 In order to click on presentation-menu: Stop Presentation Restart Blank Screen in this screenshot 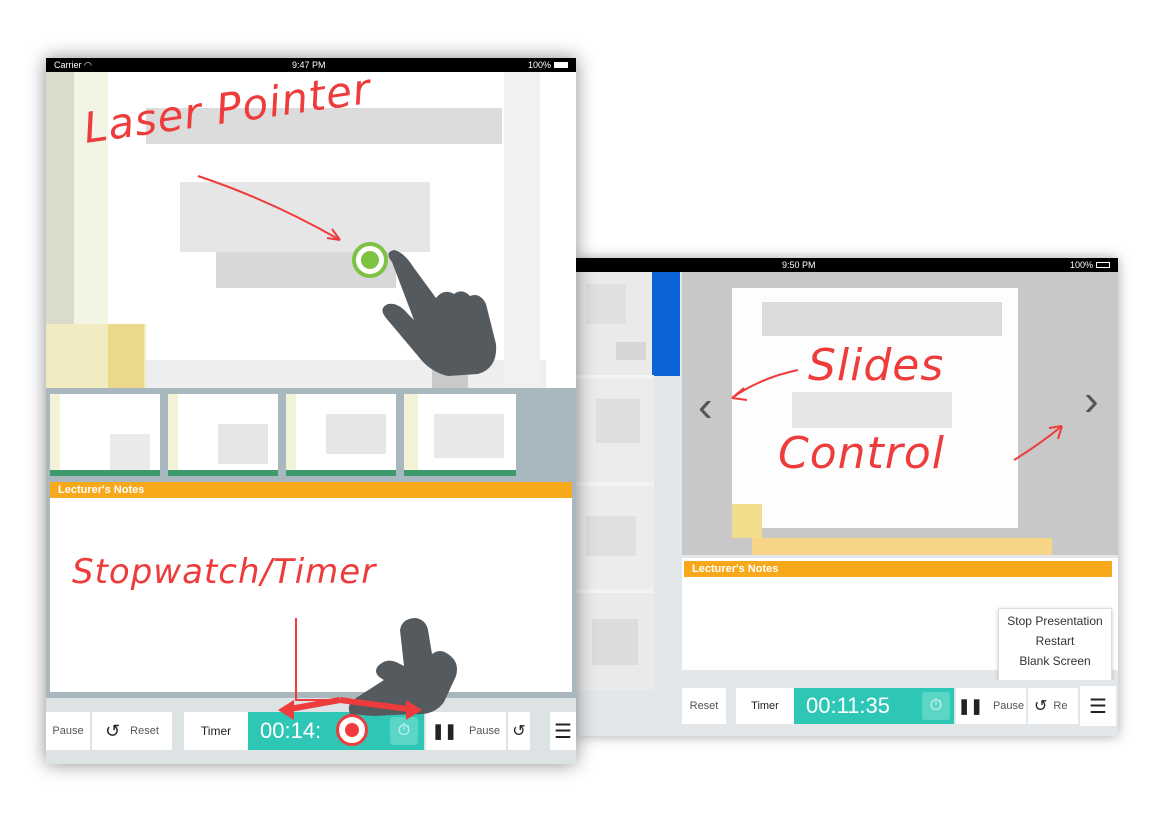, I will do `click(1055, 647)`.